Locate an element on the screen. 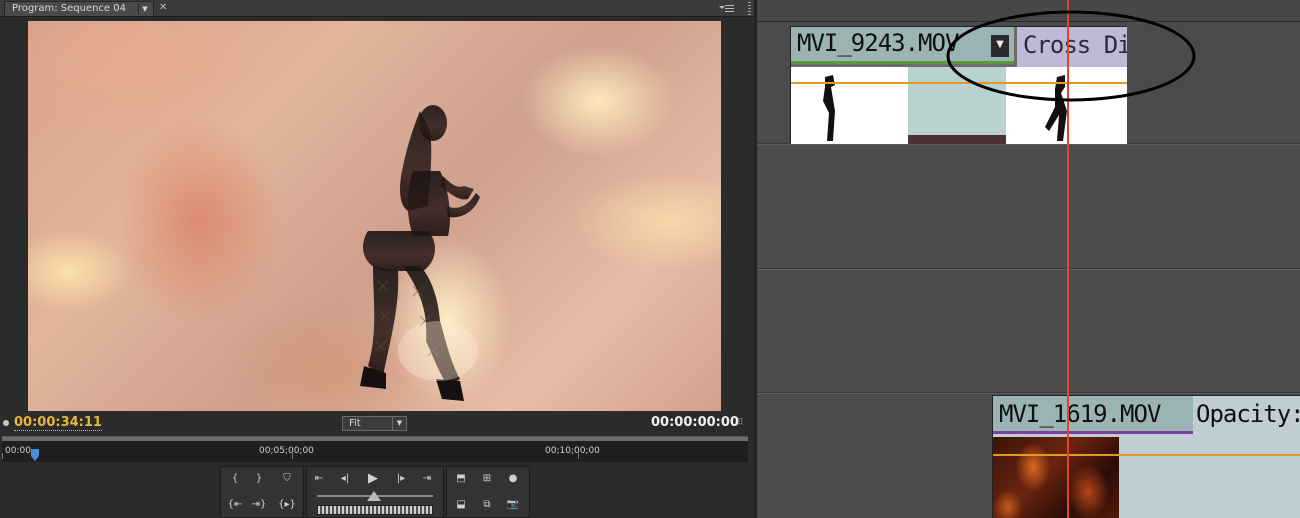 The height and width of the screenshot is (518, 1300). clip-name: MVI_1619.MOV is located at coordinates (1080, 414).